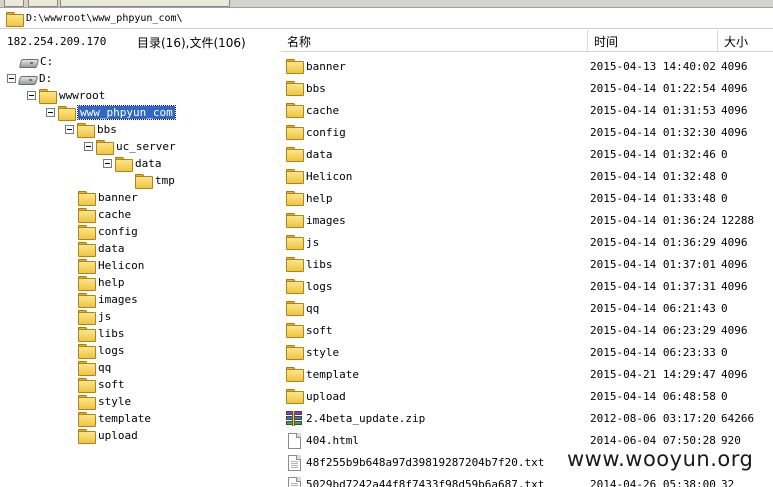 The height and width of the screenshot is (487, 773). I want to click on tree-node: style, so click(104, 401).